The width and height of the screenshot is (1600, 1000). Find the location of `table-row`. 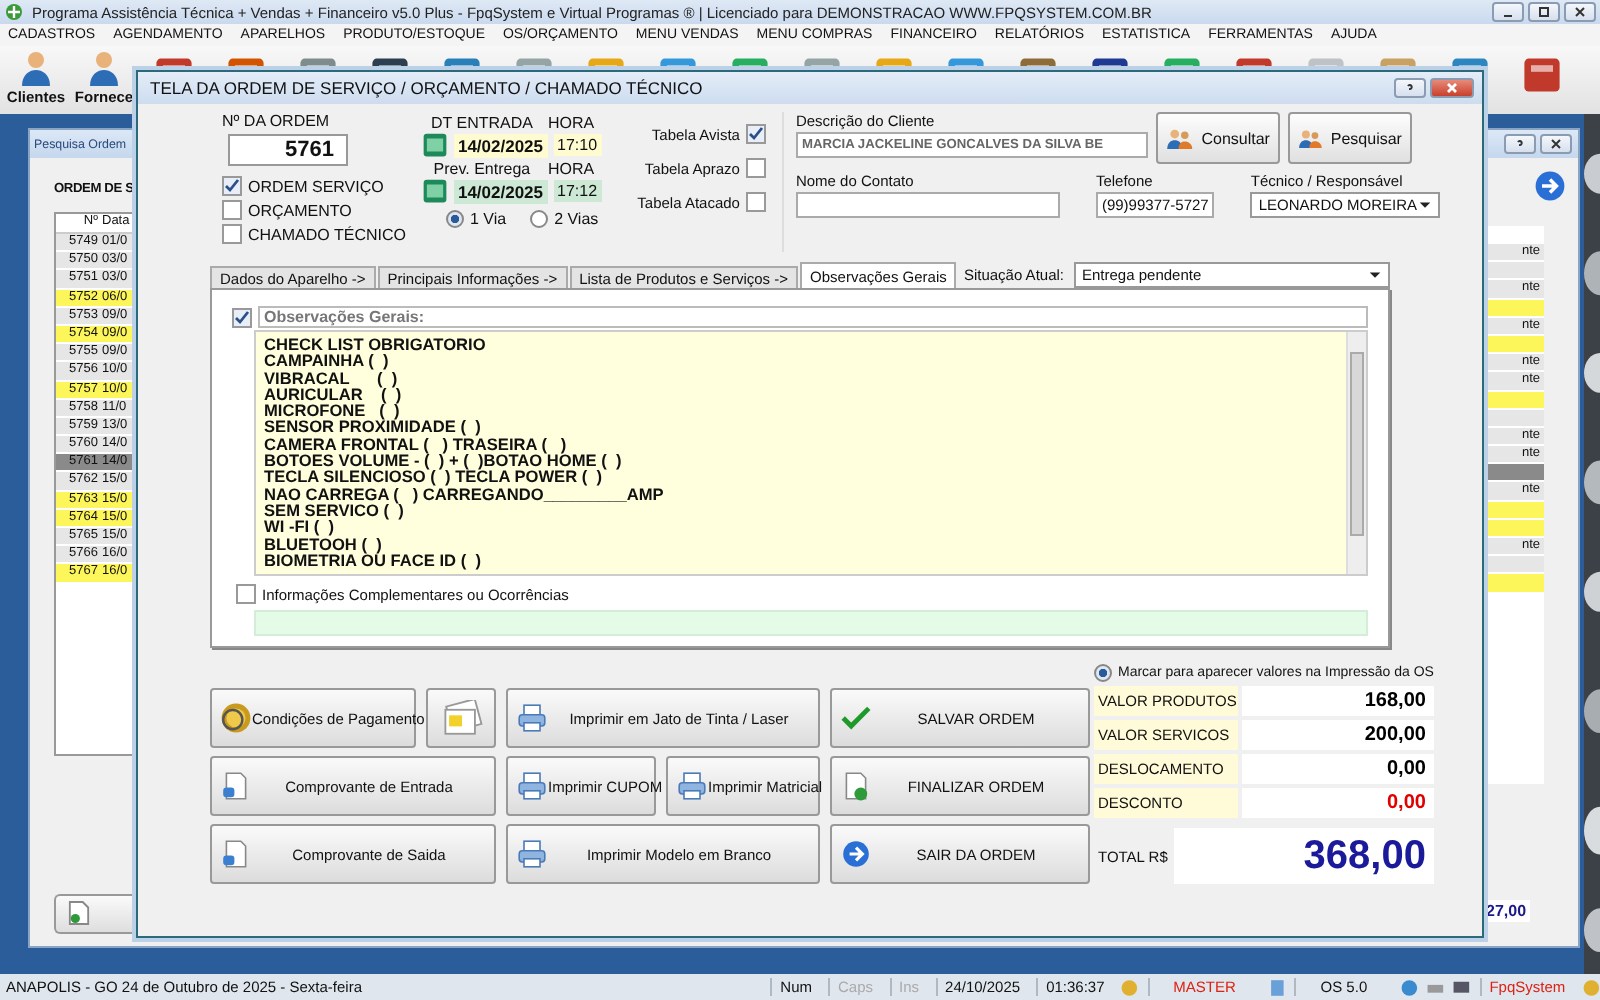

table-row is located at coordinates (1514, 473).